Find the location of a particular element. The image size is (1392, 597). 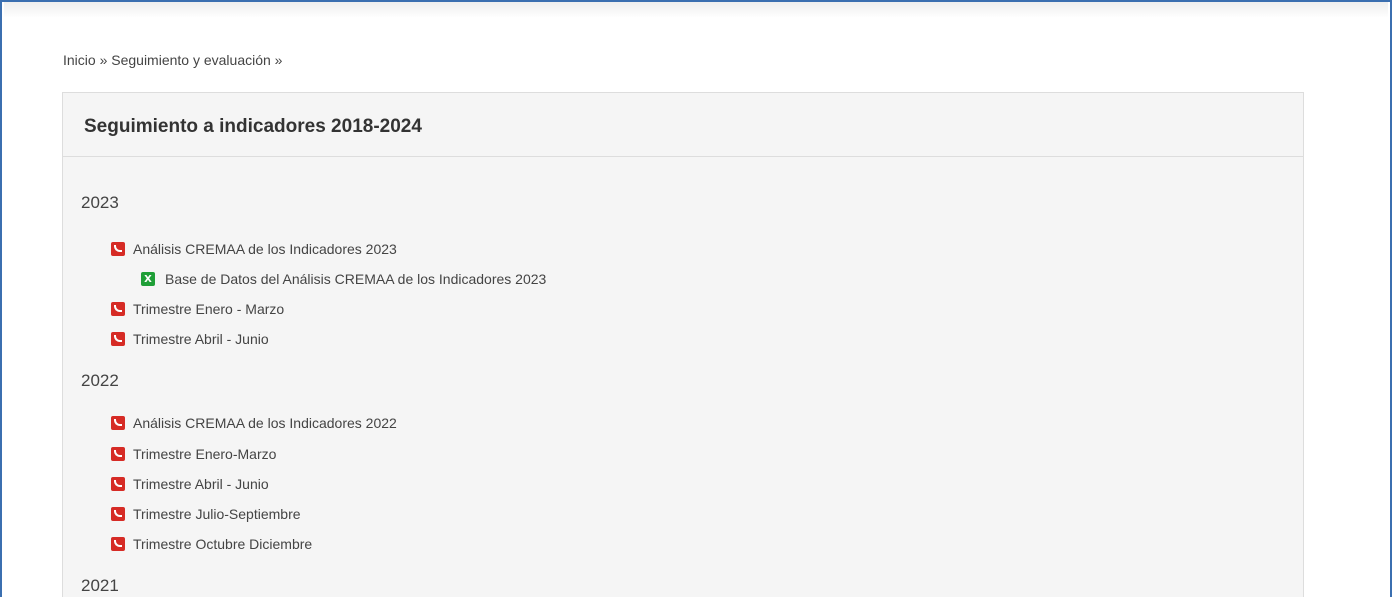

list-item: Análisis CREMAA de los Indicadores 2023 is located at coordinates (254, 249).